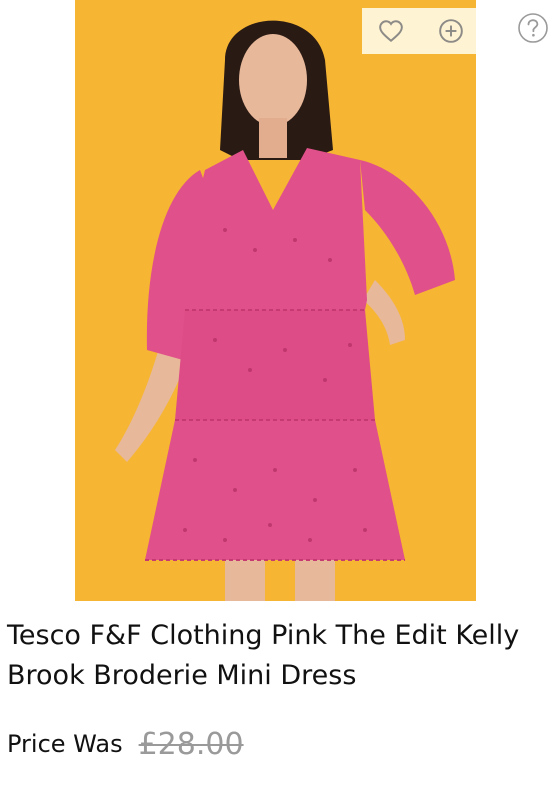  Describe the element at coordinates (533, 28) in the screenshot. I see `question-icon` at that location.